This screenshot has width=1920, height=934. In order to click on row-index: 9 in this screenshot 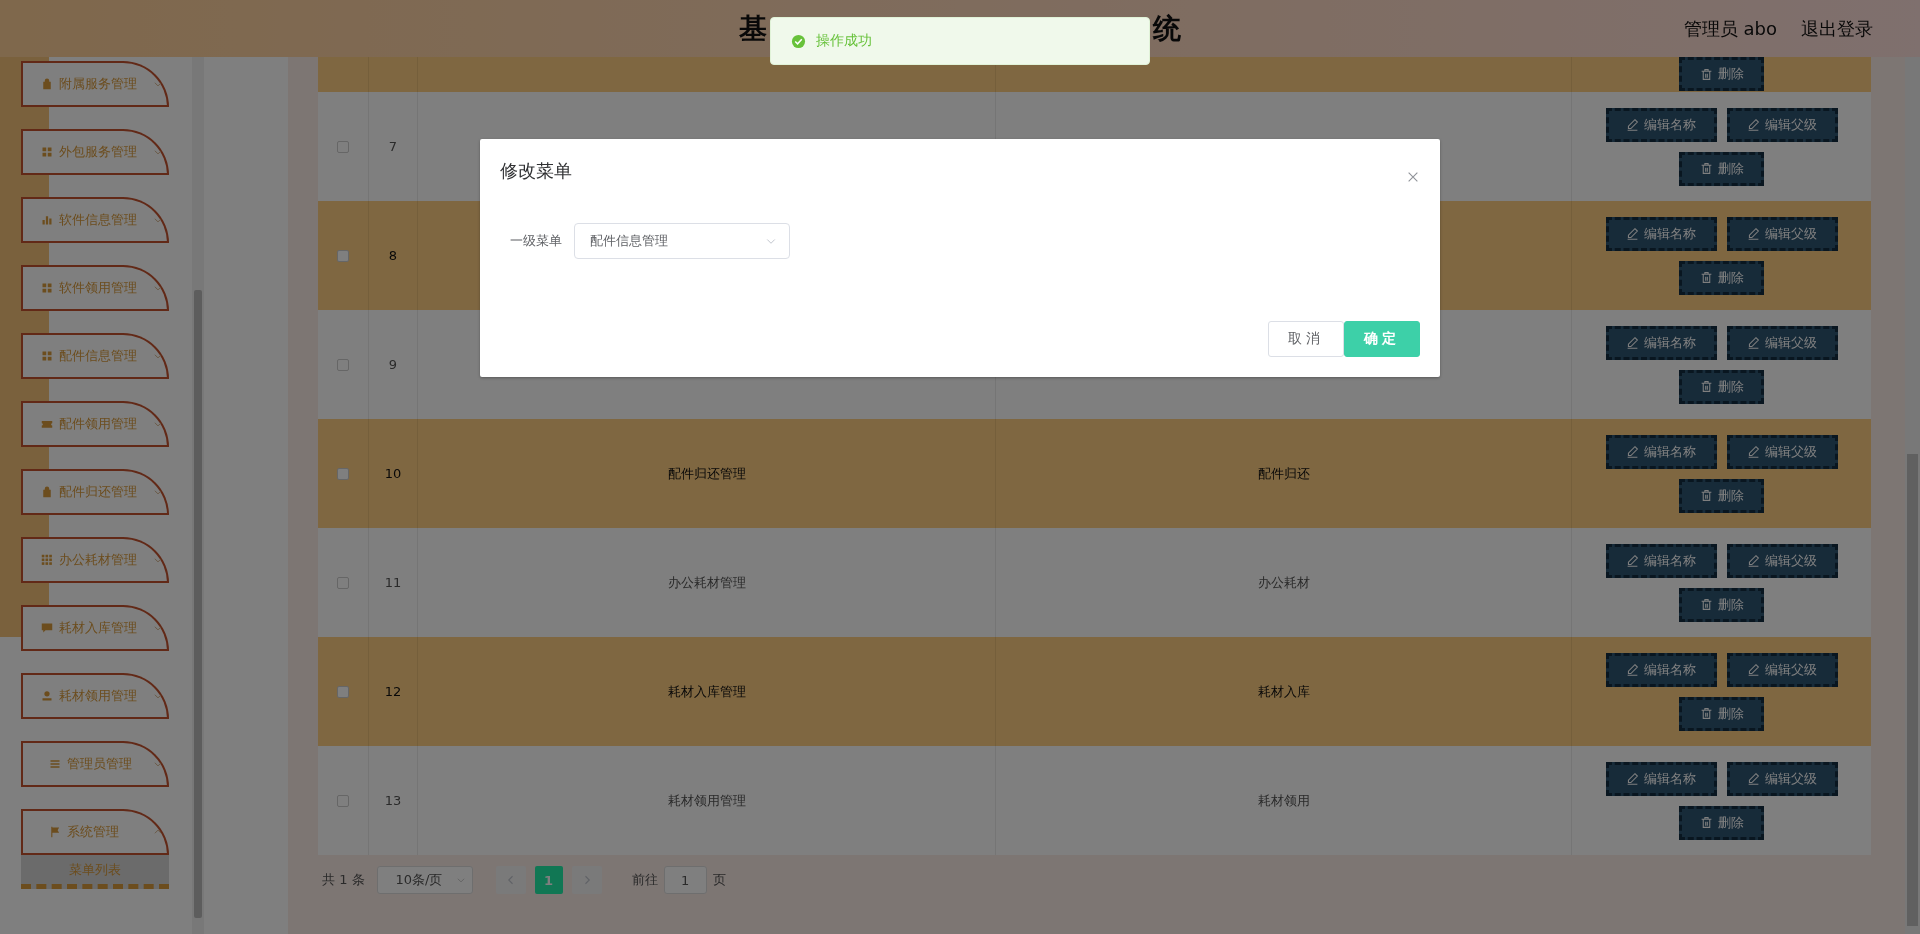, I will do `click(393, 364)`.